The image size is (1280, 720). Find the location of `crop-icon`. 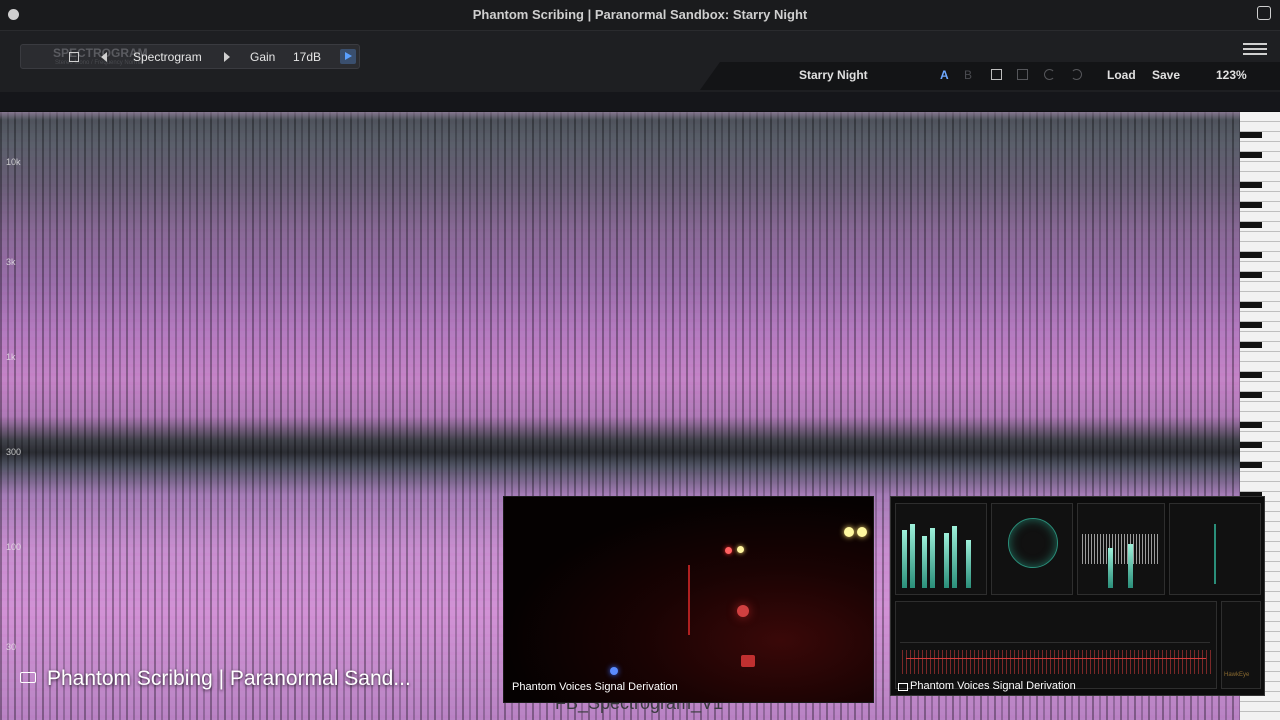

crop-icon is located at coordinates (74, 57).